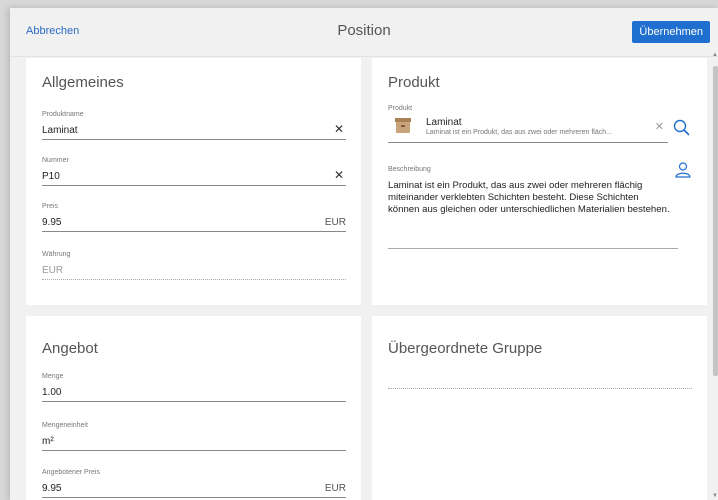  Describe the element at coordinates (194, 177) in the screenshot. I see `number-input: P10 ✕` at that location.